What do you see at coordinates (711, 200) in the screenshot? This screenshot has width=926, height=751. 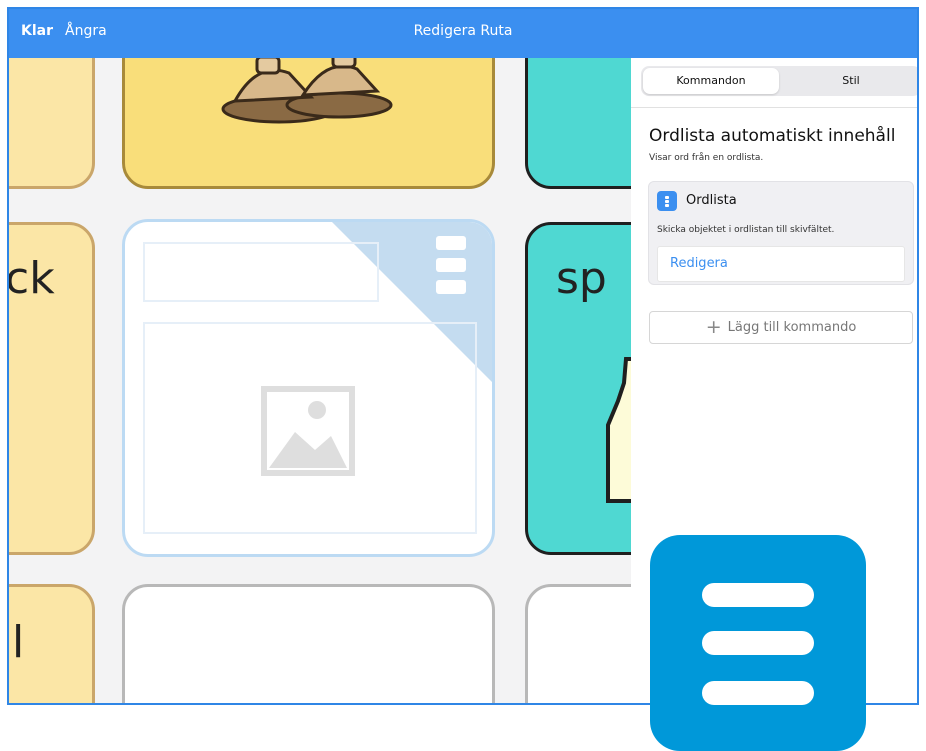 I see `command-name: Ordlista` at bounding box center [711, 200].